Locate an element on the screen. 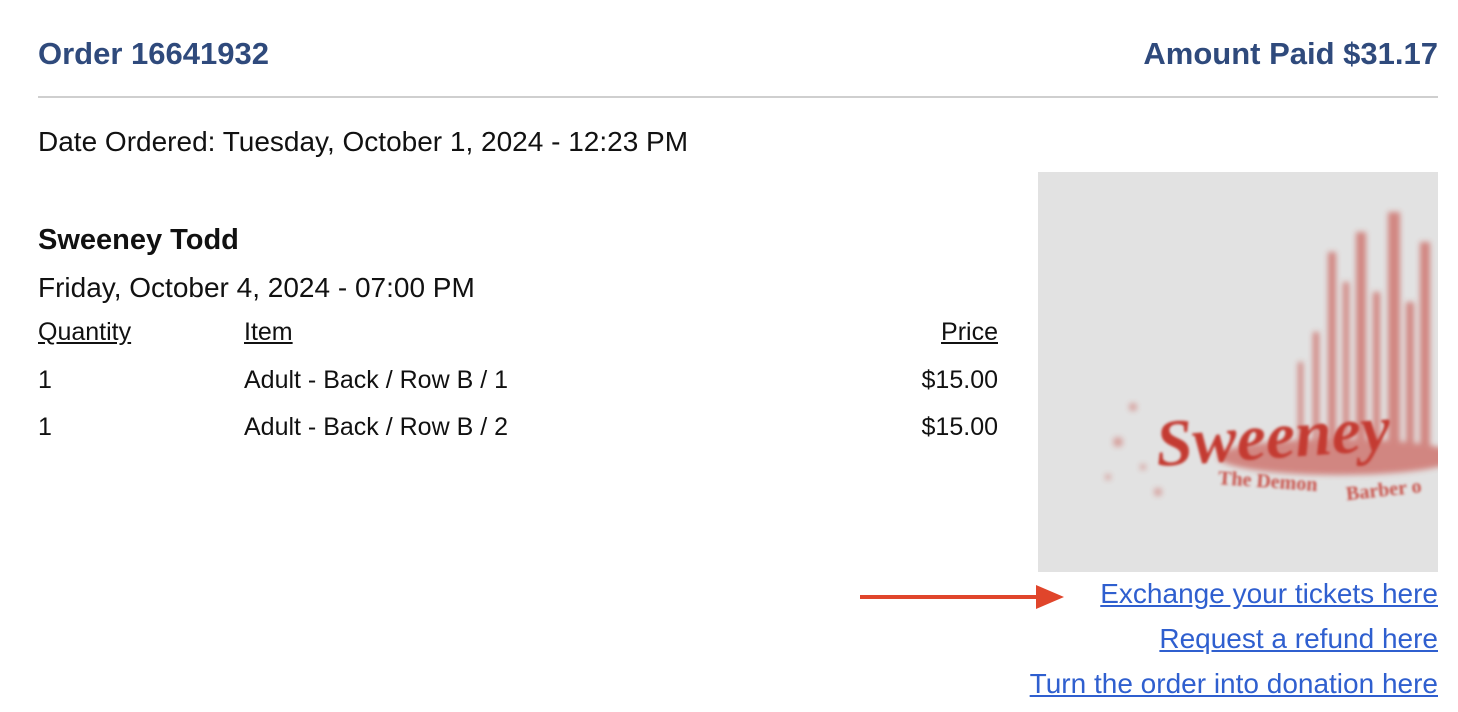  row-1-item: Adult - Back / Row B / 1 is located at coordinates (376, 380).